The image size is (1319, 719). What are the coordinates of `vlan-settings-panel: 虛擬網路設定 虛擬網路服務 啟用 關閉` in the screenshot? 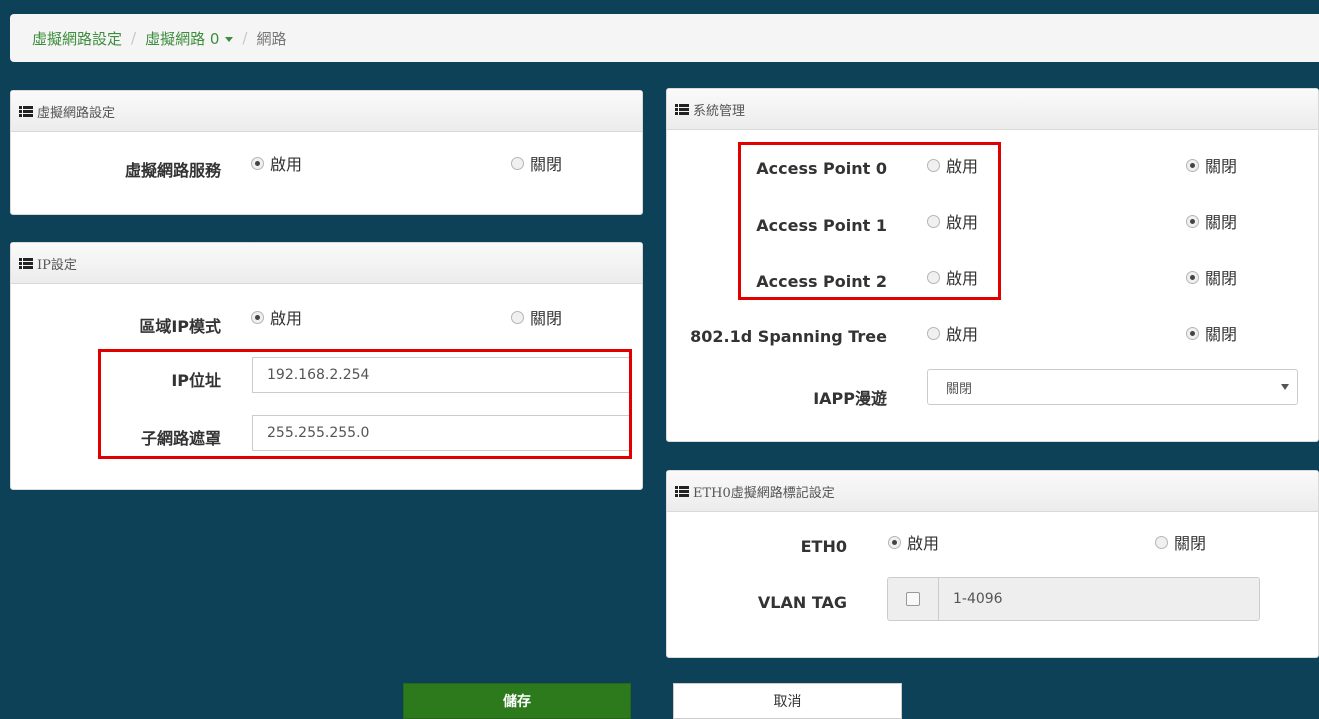 It's located at (326, 152).